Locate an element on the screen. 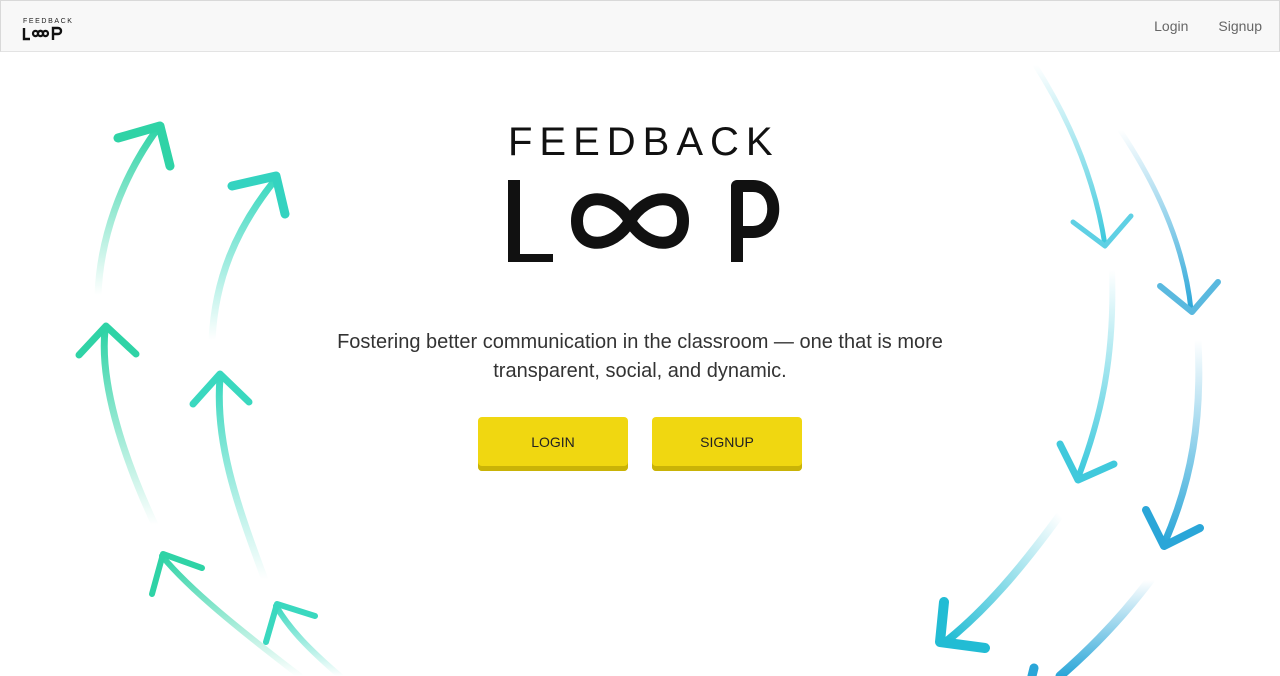 This screenshot has height=676, width=1280. top-navbar: FEEDBACK Login Signup is located at coordinates (640, 26).